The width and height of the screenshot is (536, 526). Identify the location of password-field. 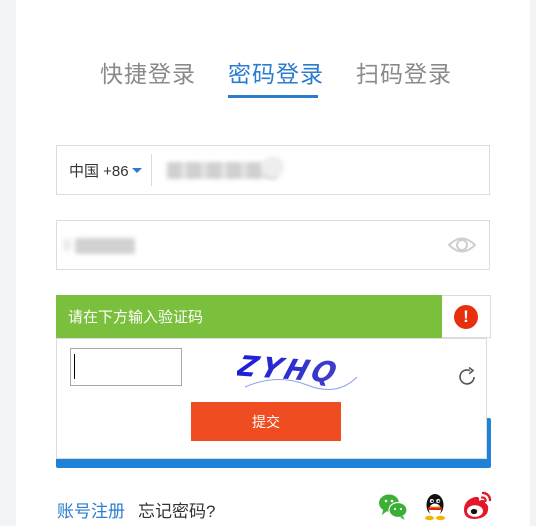
(273, 245).